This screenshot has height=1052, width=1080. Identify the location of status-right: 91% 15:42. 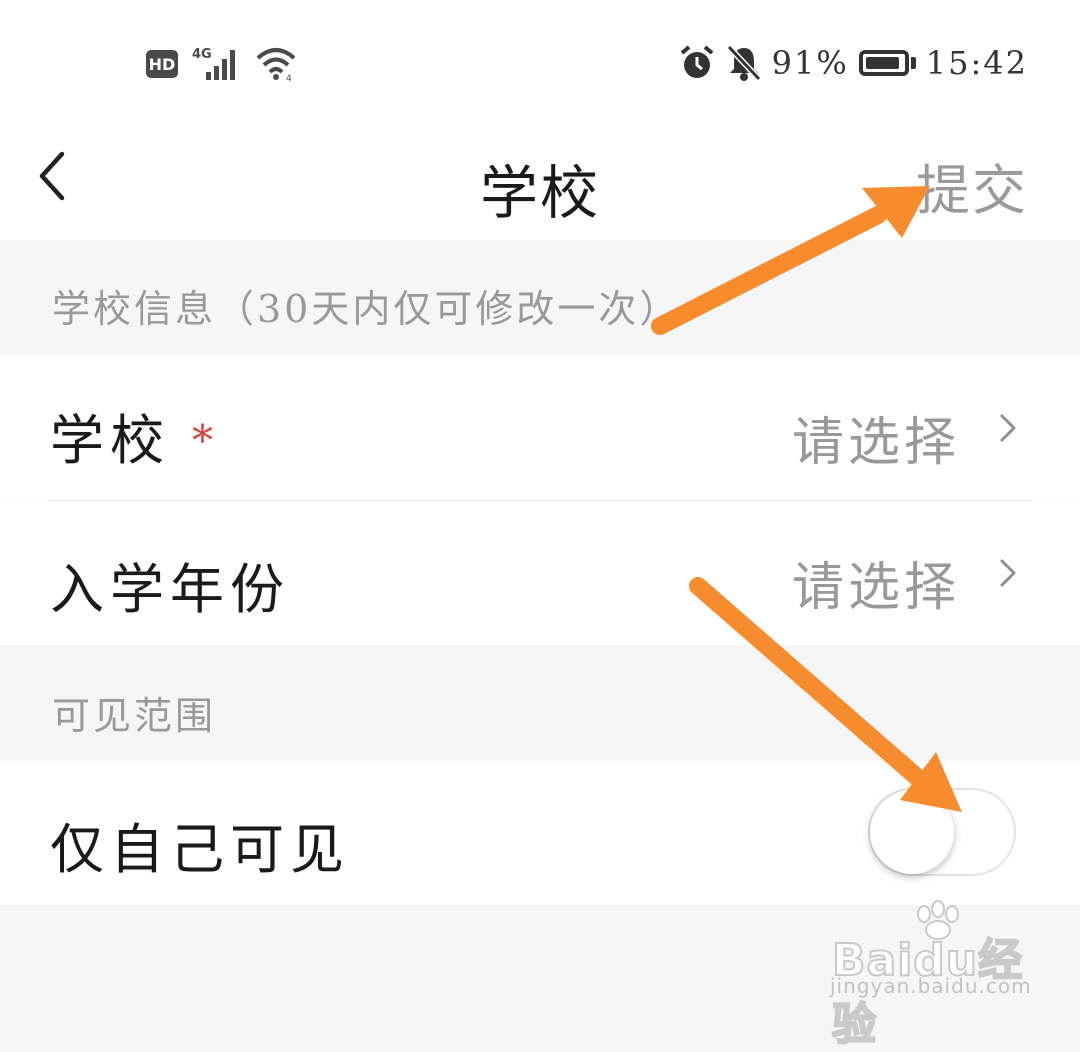
(853, 63).